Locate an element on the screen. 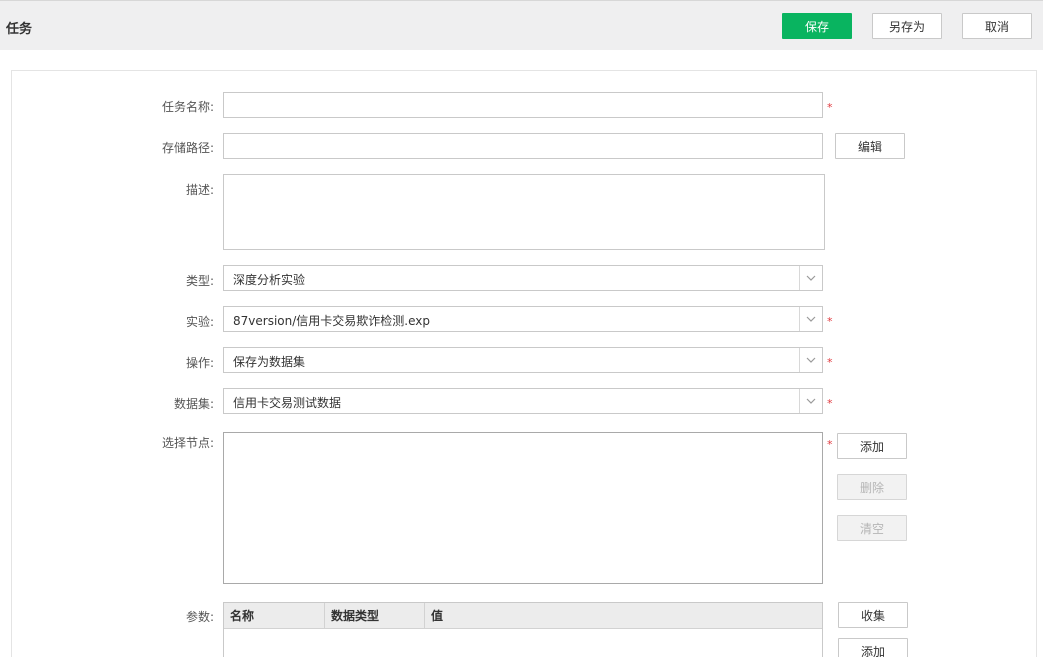 Image resolution: width=1043 pixels, height=657 pixels. description-label: 描述: is located at coordinates (199, 190).